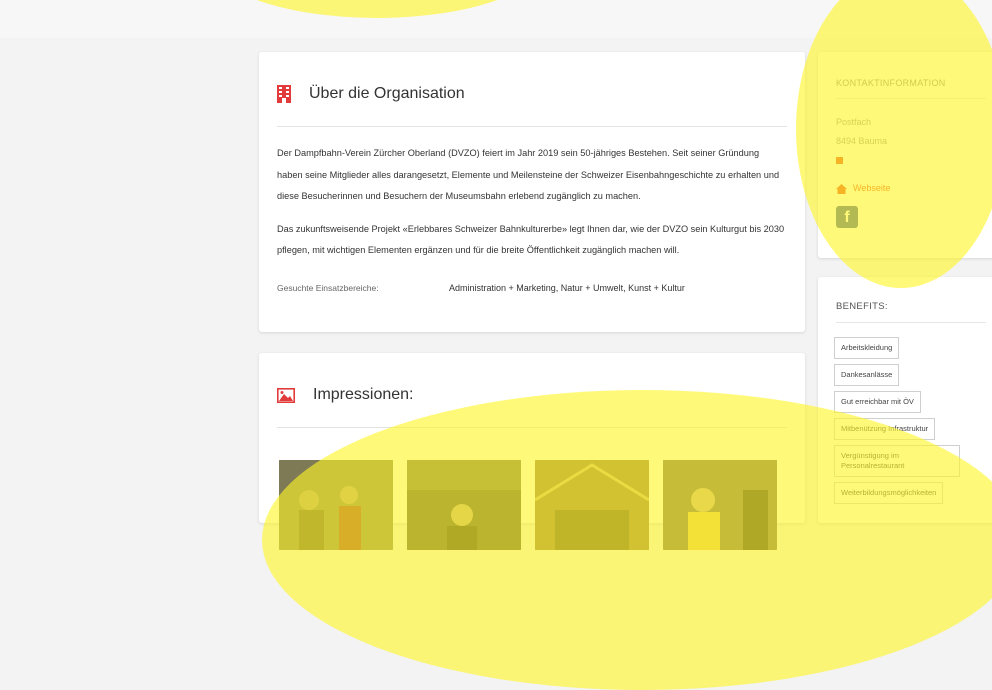 Image resolution: width=992 pixels, height=690 pixels. What do you see at coordinates (897, 461) in the screenshot?
I see `benefit-badge: Vergünstigung im Personalrestaurant` at bounding box center [897, 461].